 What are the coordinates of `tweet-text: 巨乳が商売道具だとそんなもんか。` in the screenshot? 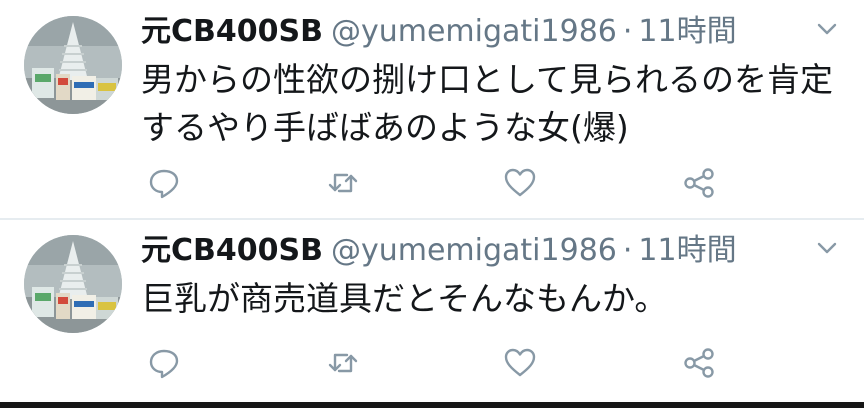 It's located at (404, 298).